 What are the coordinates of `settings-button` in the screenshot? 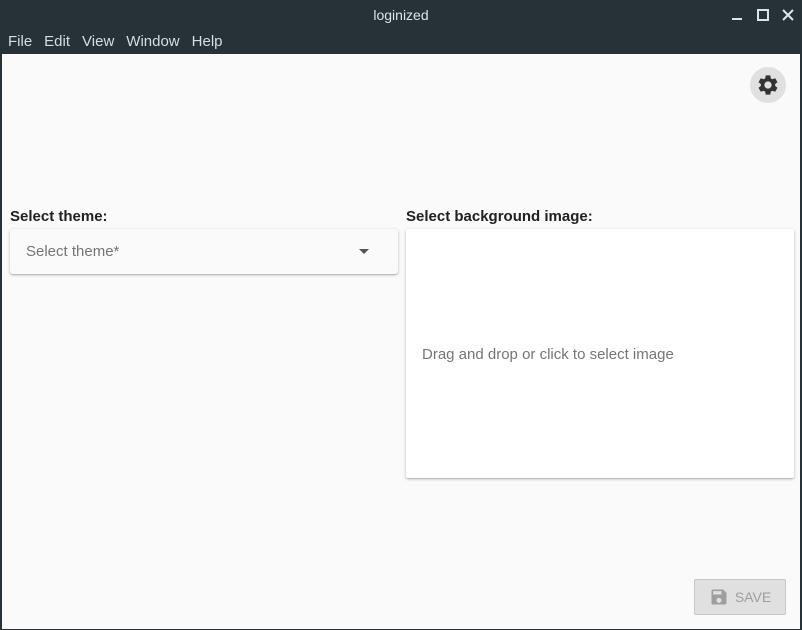 It's located at (768, 85).